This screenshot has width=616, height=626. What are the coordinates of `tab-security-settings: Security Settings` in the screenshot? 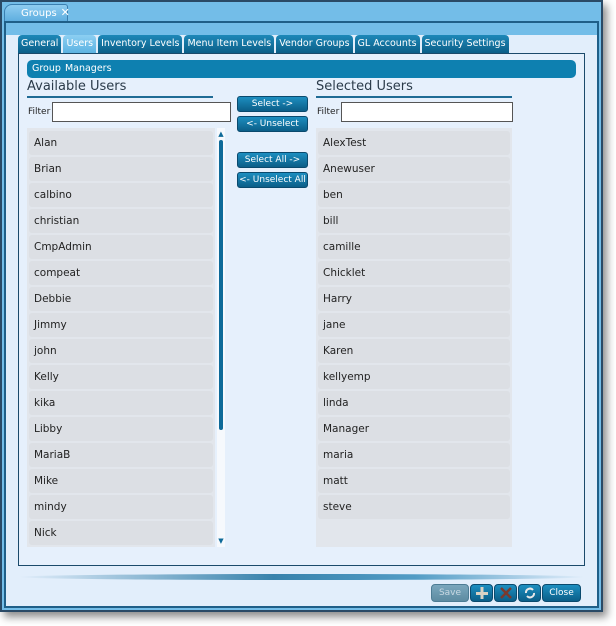 It's located at (465, 44).